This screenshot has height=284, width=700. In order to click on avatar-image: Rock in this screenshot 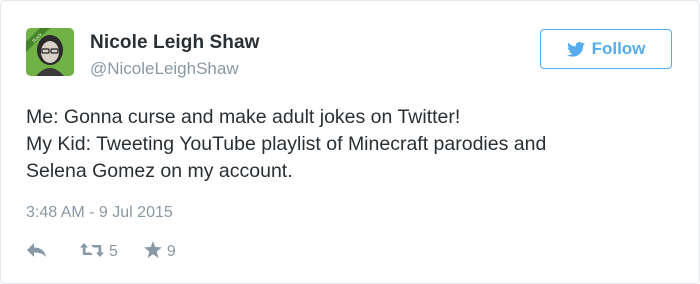, I will do `click(50, 52)`.